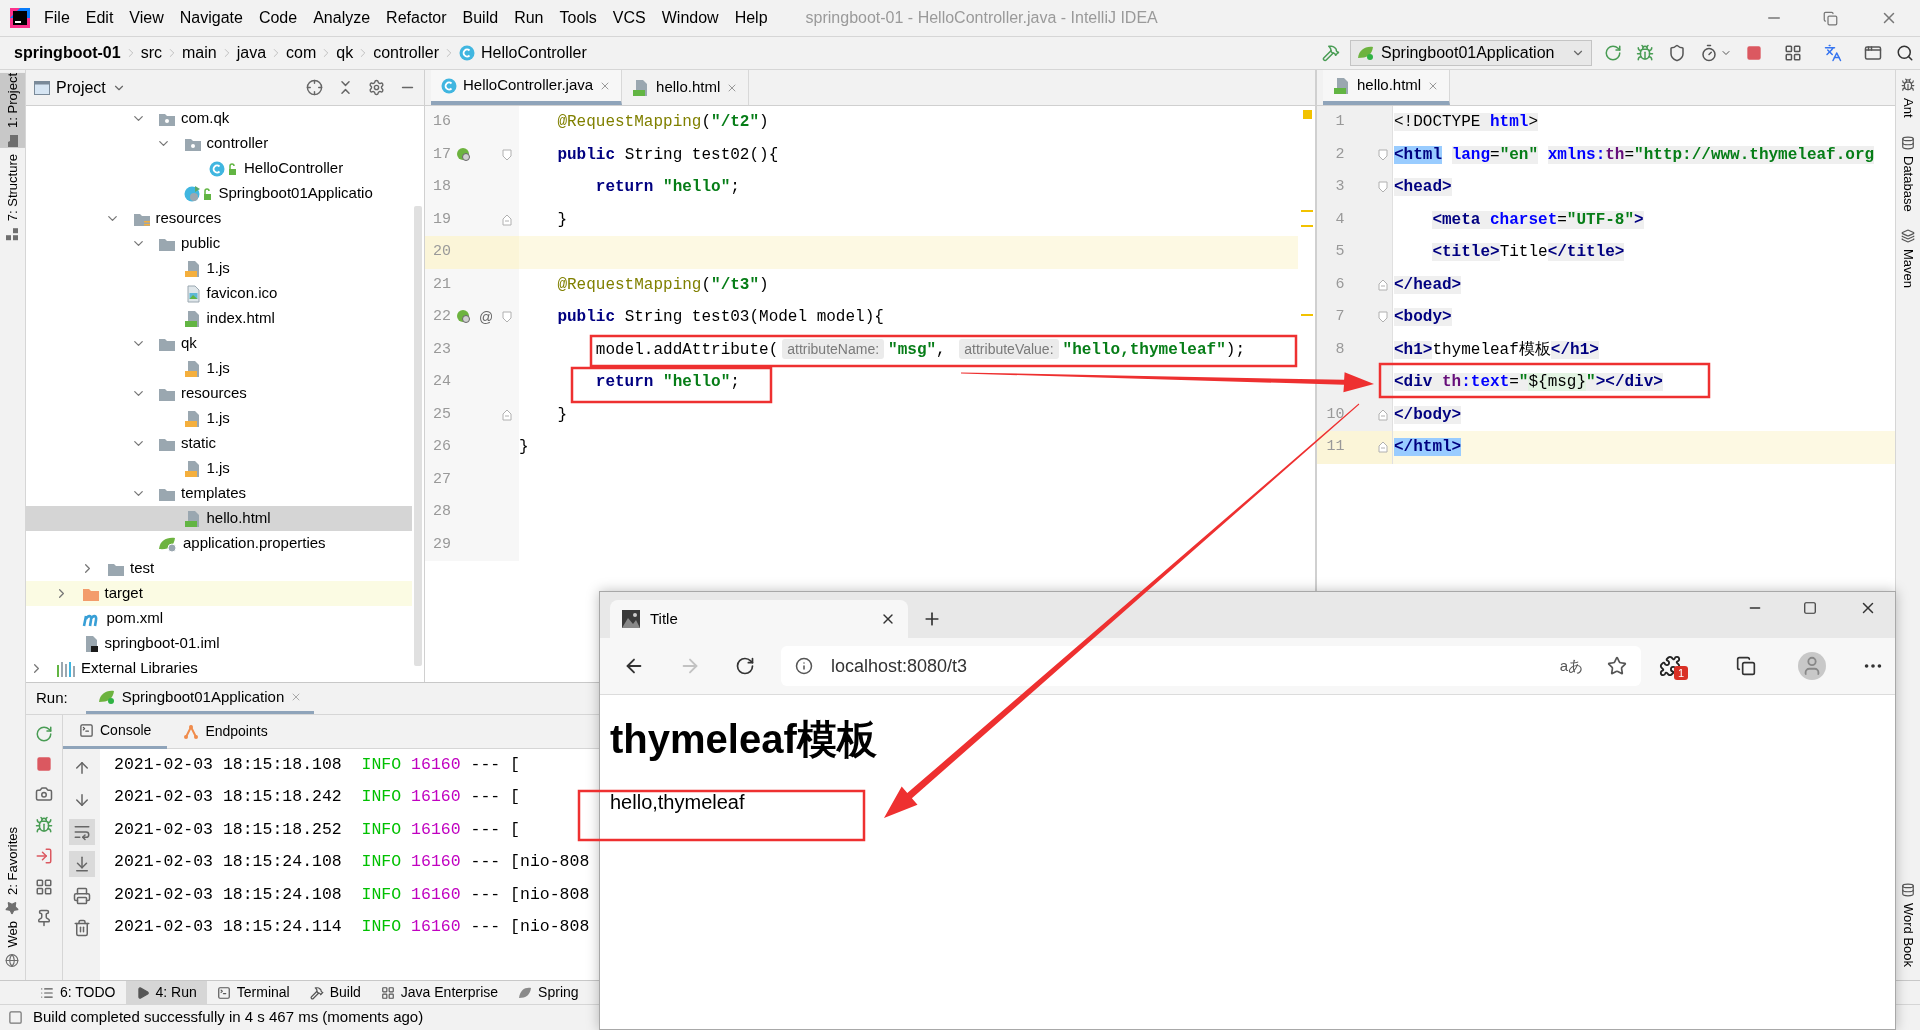  What do you see at coordinates (534, 53) in the screenshot?
I see `breadcrumb: HelloController` at bounding box center [534, 53].